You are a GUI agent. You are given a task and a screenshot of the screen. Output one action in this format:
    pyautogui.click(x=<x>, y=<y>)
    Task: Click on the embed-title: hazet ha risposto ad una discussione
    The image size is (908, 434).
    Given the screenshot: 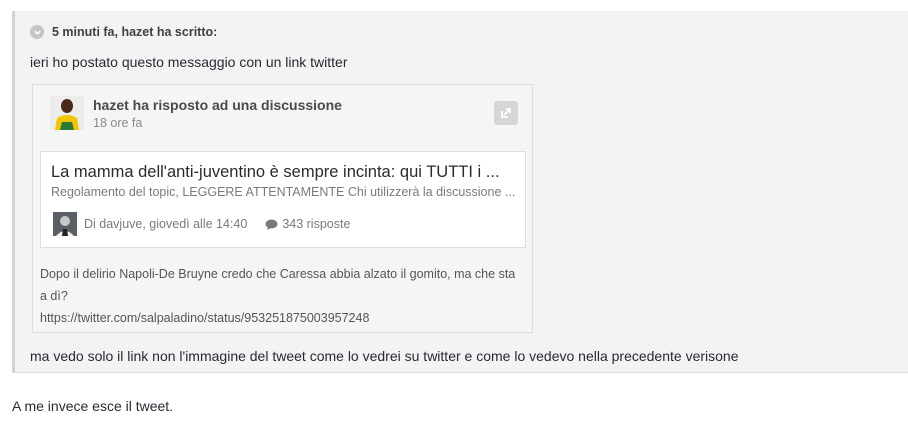 What is the action you would take?
    pyautogui.click(x=217, y=105)
    